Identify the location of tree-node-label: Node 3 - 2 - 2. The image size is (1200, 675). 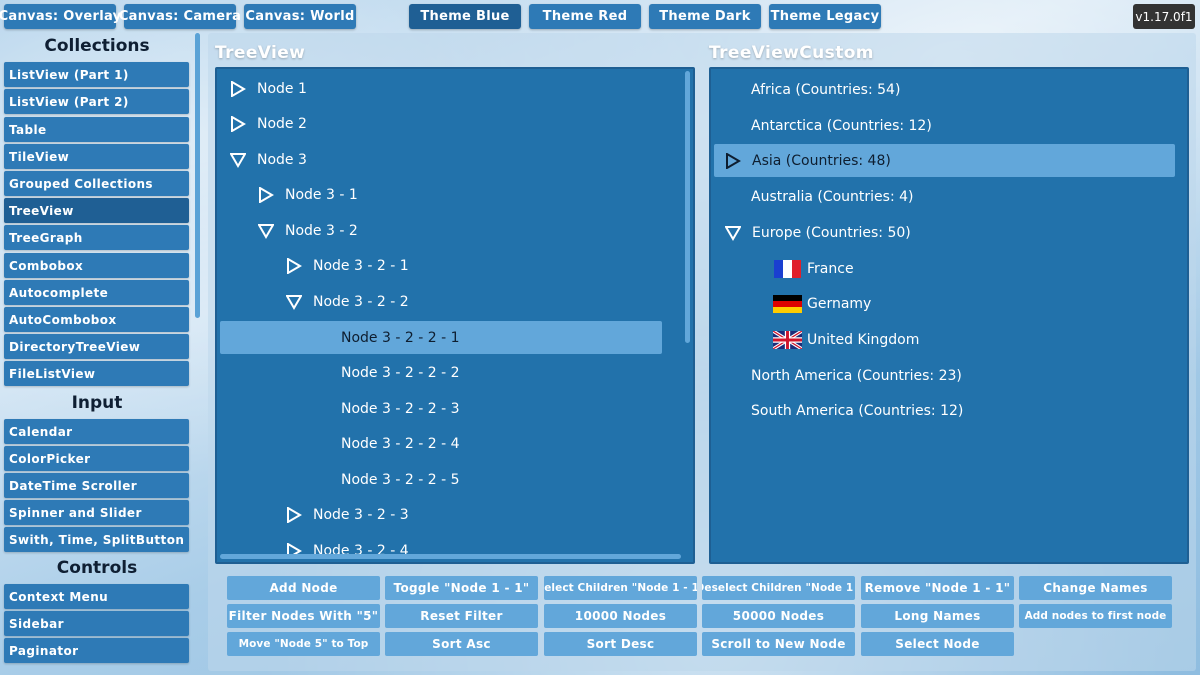
(361, 301).